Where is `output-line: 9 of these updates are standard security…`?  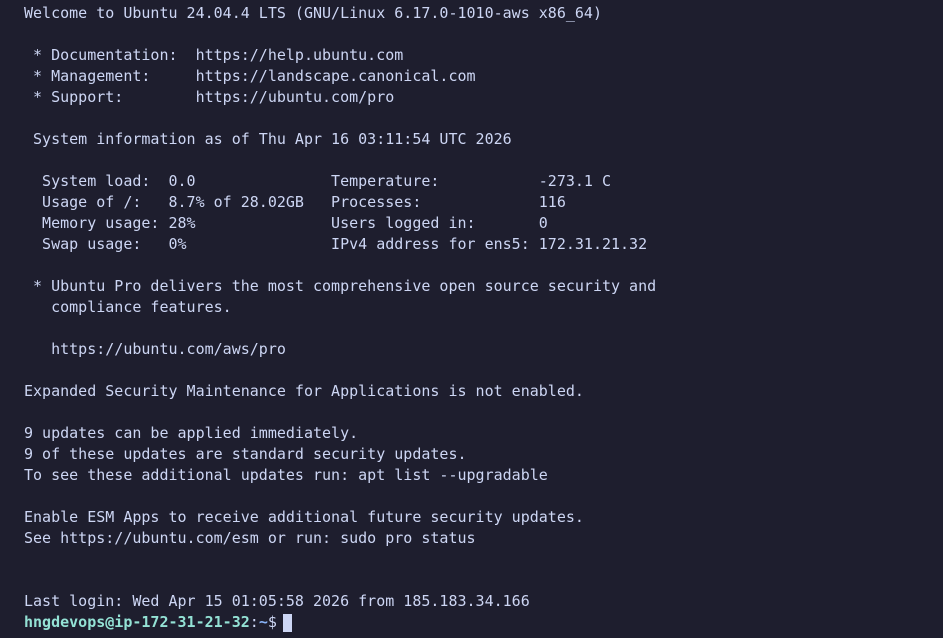 output-line: 9 of these updates are standard security… is located at coordinates (245, 454).